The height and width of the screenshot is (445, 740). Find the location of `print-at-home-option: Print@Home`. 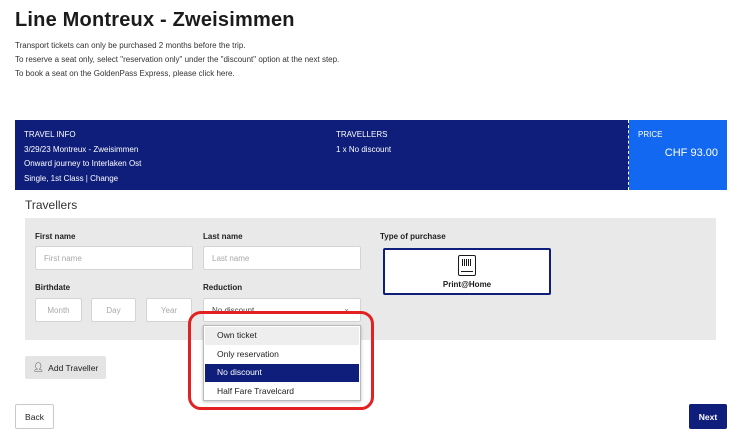

print-at-home-option: Print@Home is located at coordinates (467, 271).